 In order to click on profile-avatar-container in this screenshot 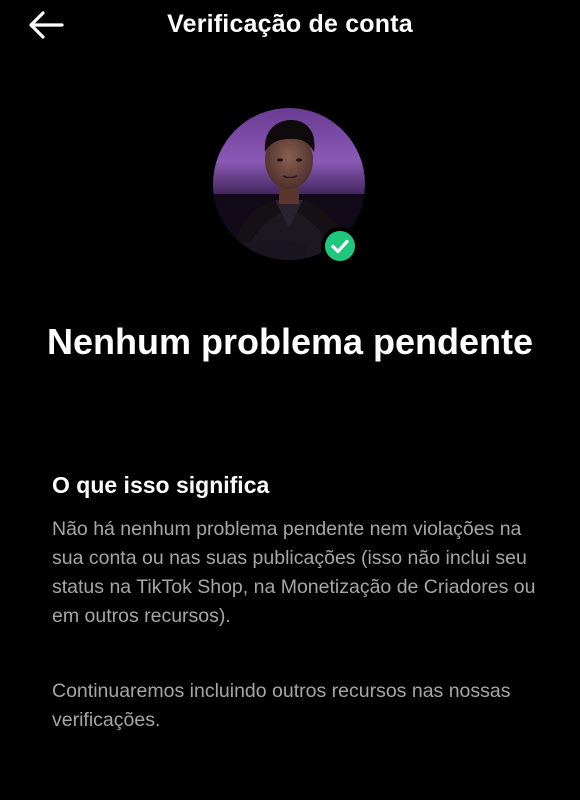, I will do `click(289, 188)`.